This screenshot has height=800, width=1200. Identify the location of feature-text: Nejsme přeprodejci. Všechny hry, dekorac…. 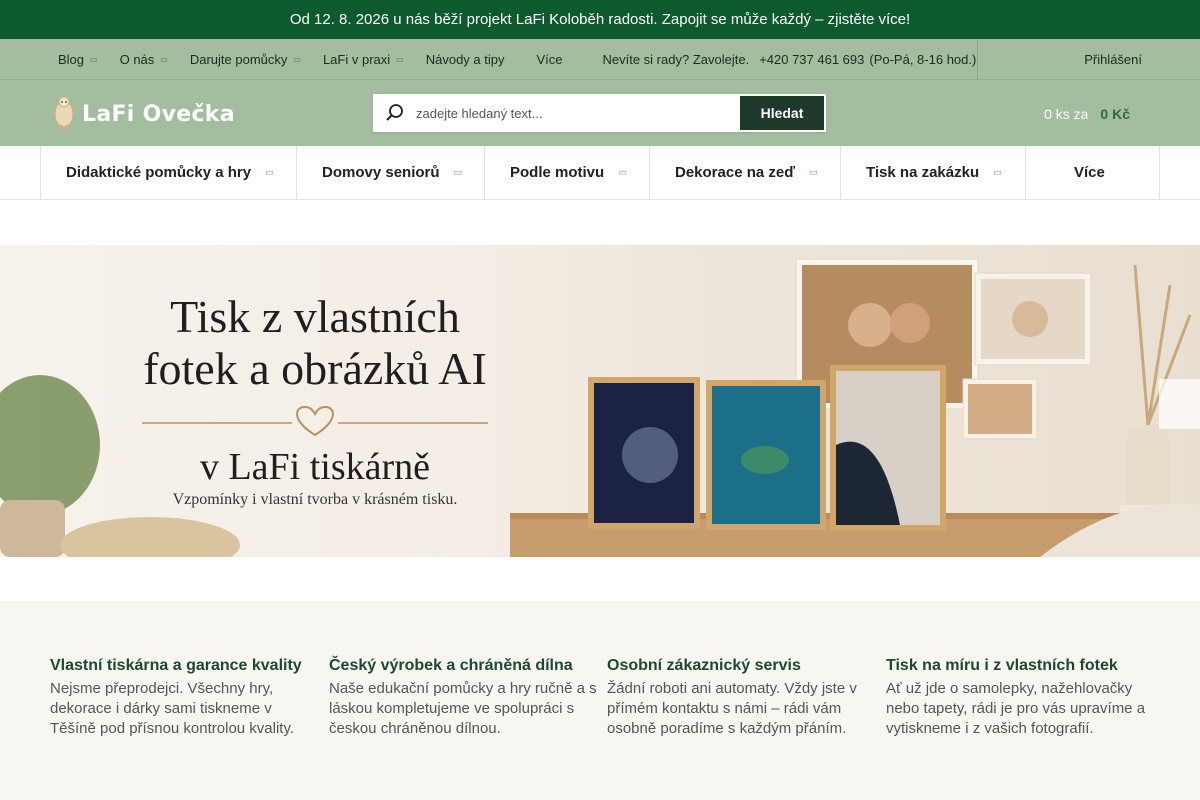
(172, 708).